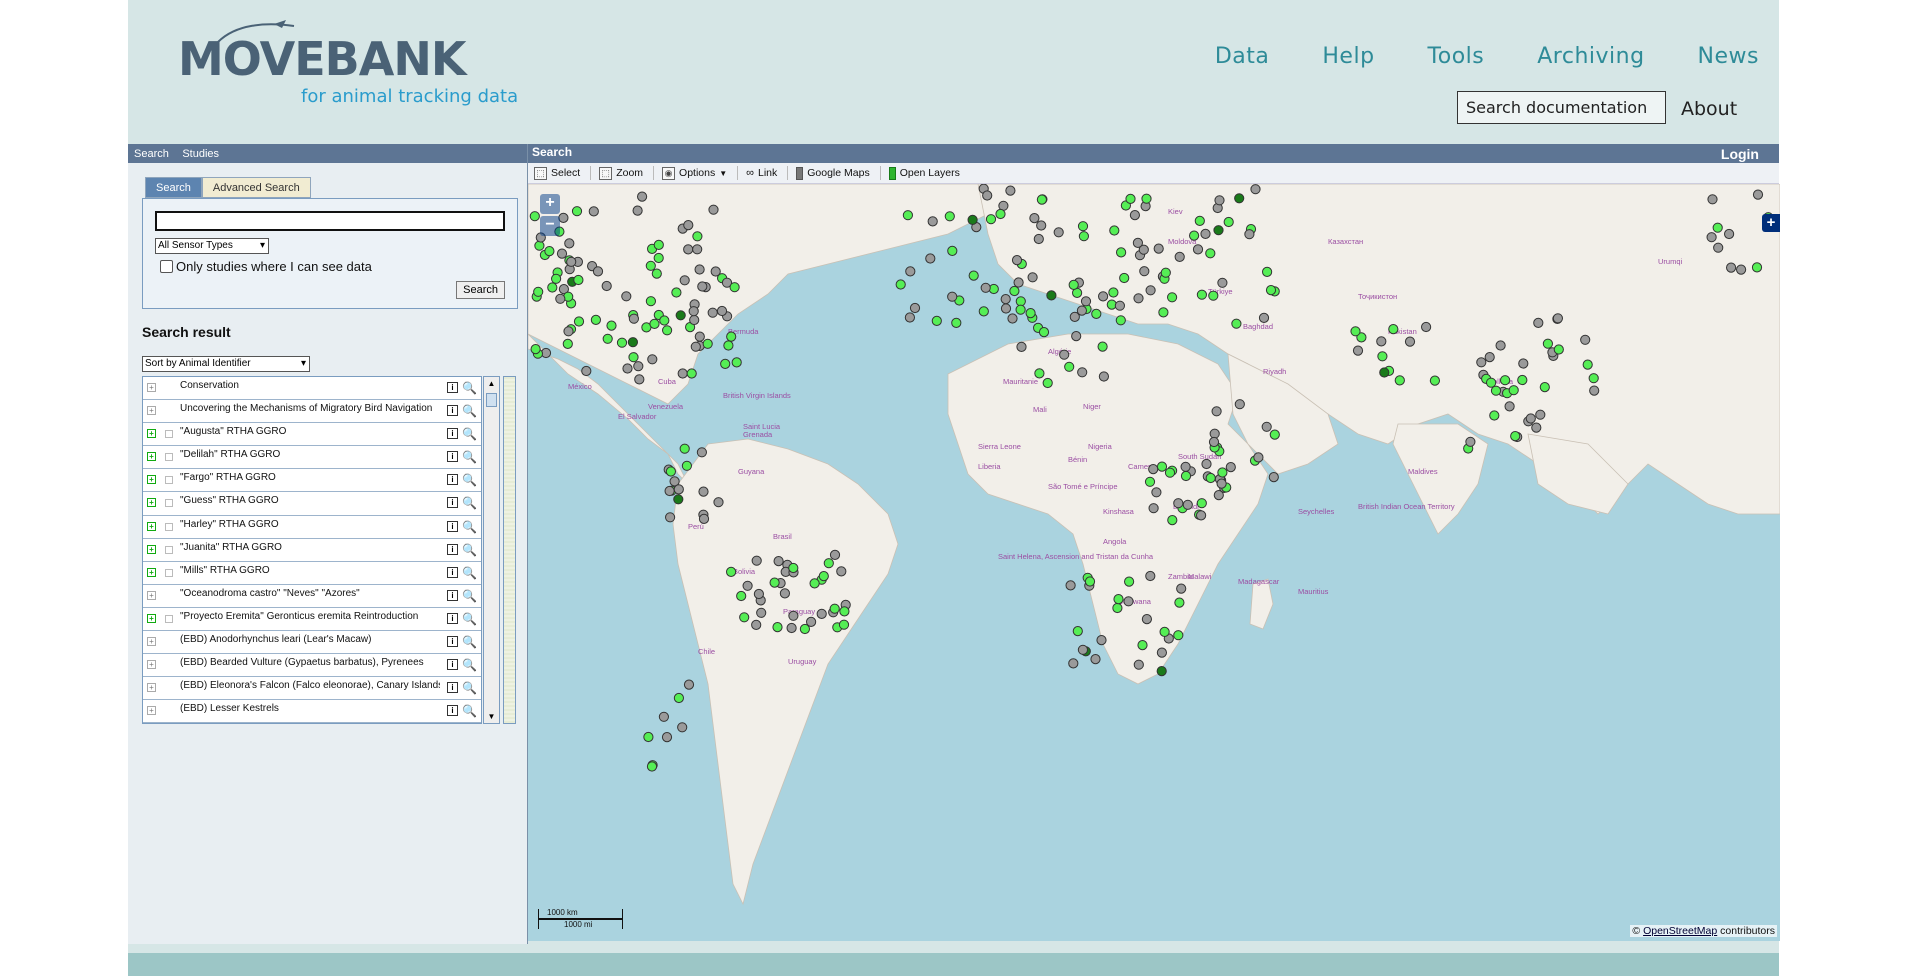 The height and width of the screenshot is (976, 1905). Describe the element at coordinates (212, 246) in the screenshot. I see `sensor-type-select: All Sensor Types` at that location.